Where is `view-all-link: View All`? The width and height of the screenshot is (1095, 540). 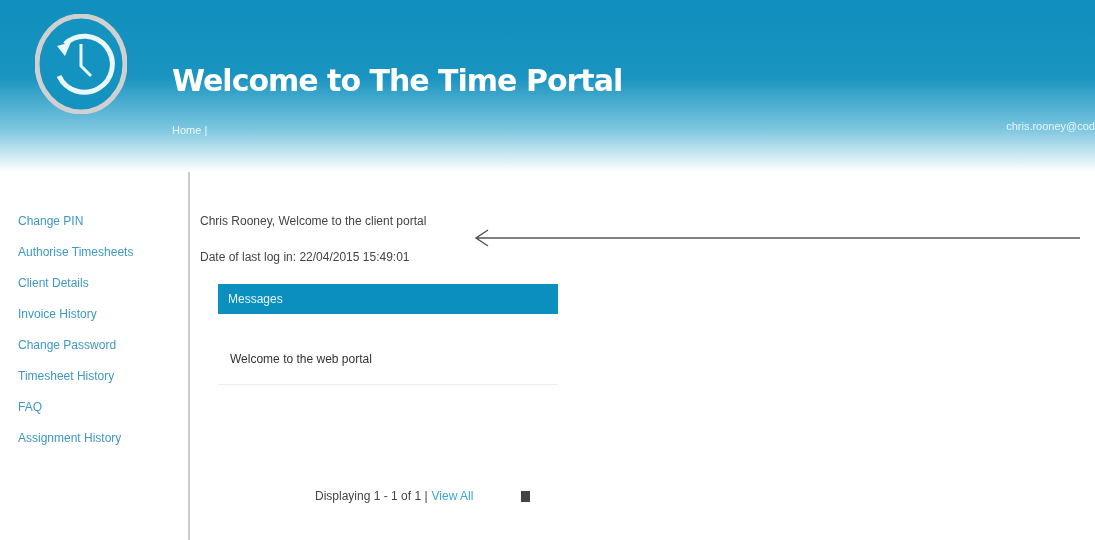
view-all-link: View All is located at coordinates (452, 496).